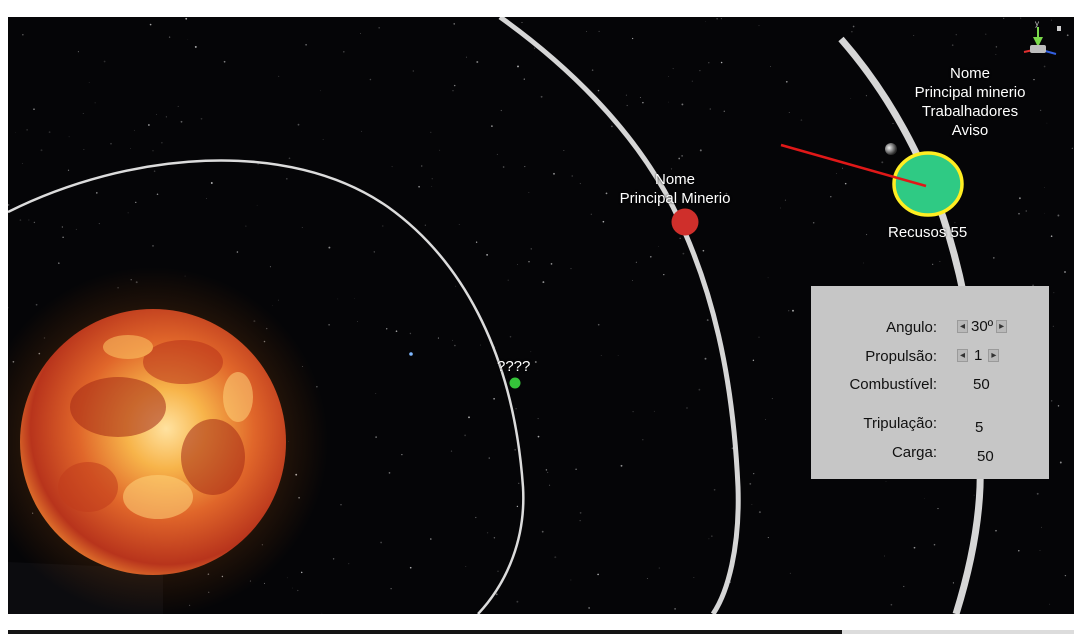 This screenshot has height=634, width=1092. What do you see at coordinates (1002, 326) in the screenshot?
I see `angle-increment-button: ▸` at bounding box center [1002, 326].